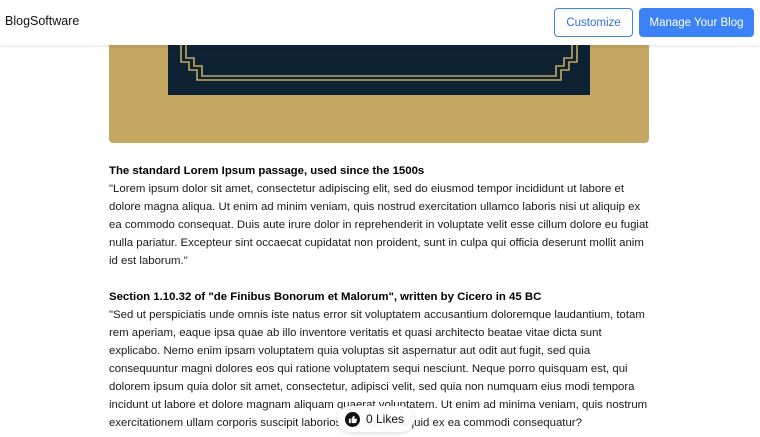 This screenshot has width=760, height=437. Describe the element at coordinates (593, 22) in the screenshot. I see `customize-button: Customize` at that location.